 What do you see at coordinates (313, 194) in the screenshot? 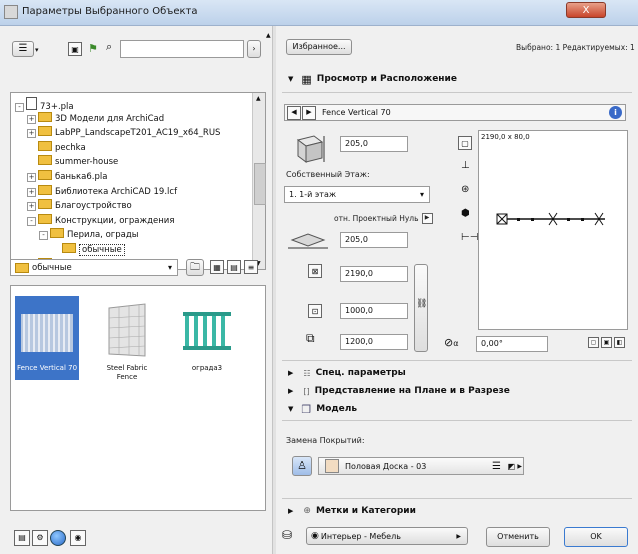
I see `floor-select-value: 1. 1-й этаж` at bounding box center [313, 194].